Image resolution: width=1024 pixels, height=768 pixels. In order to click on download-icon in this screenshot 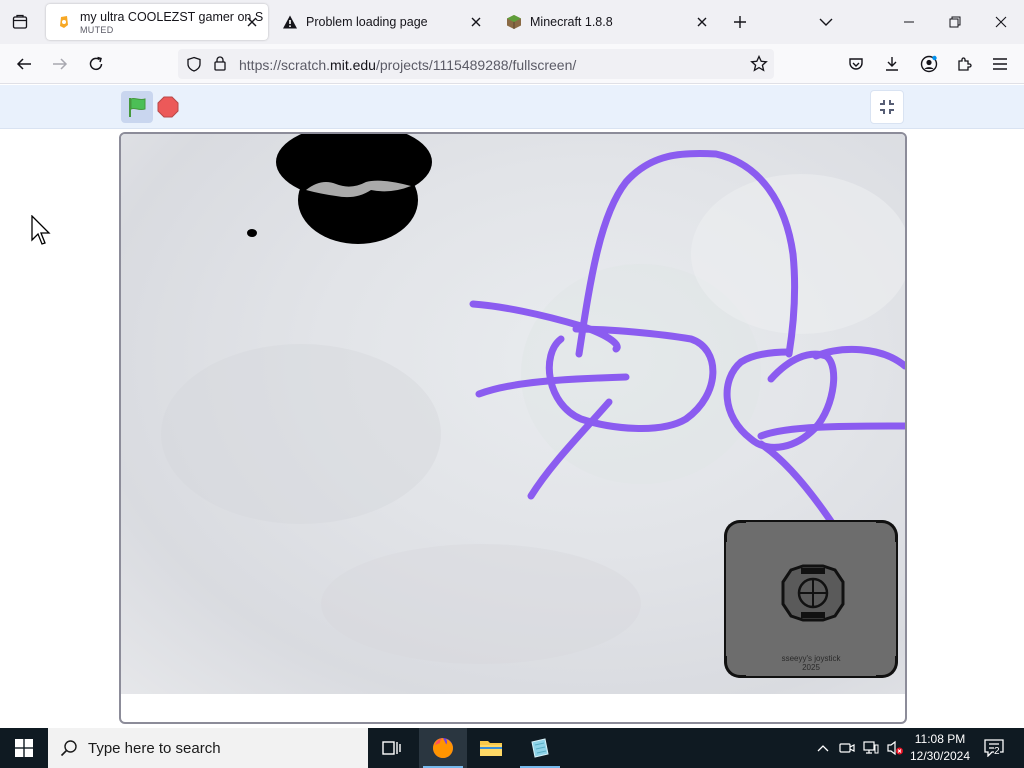, I will do `click(892, 64)`.